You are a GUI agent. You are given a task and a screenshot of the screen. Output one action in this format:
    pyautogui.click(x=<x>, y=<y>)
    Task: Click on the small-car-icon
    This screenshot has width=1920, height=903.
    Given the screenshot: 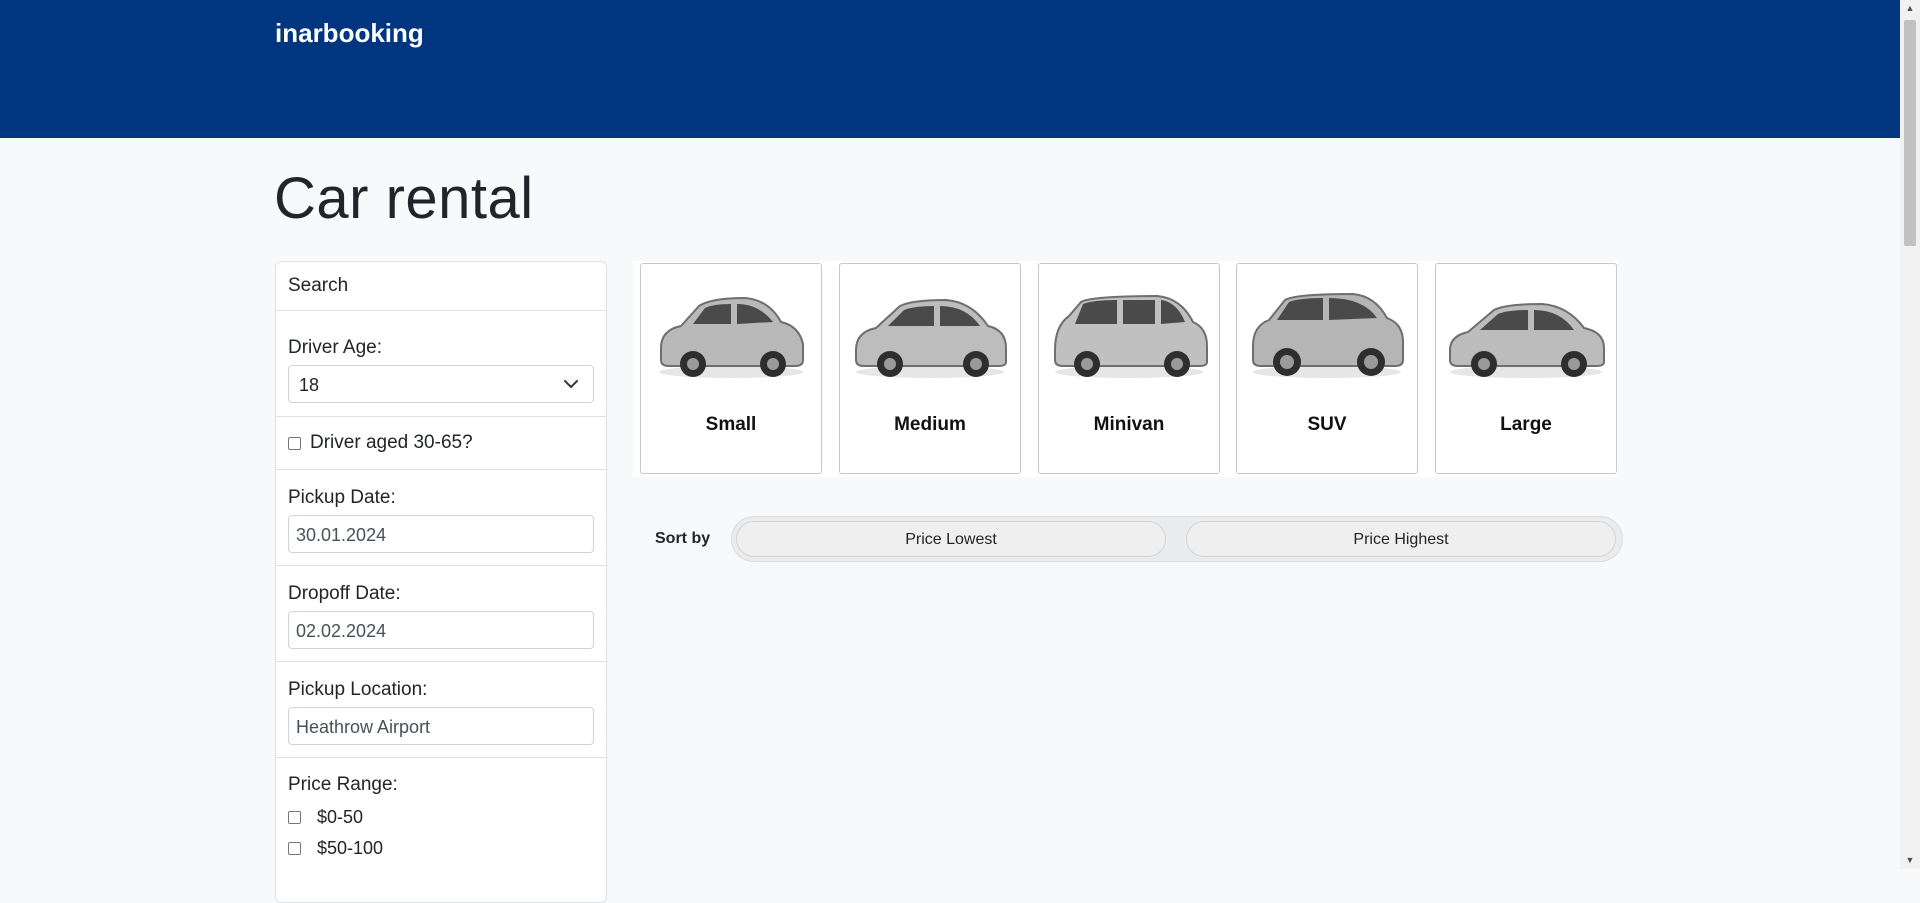 What is the action you would take?
    pyautogui.click(x=731, y=337)
    